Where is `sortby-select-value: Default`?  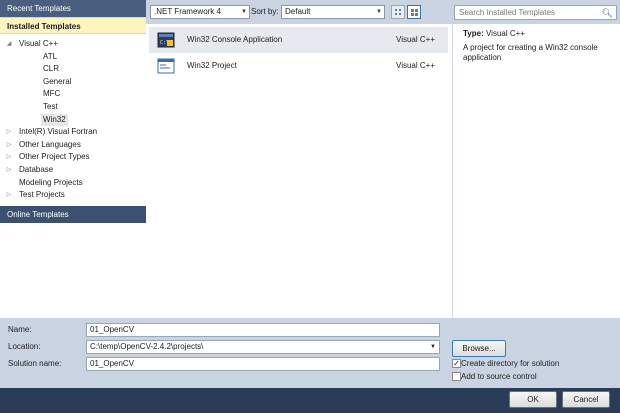 sortby-select-value: Default is located at coordinates (298, 11).